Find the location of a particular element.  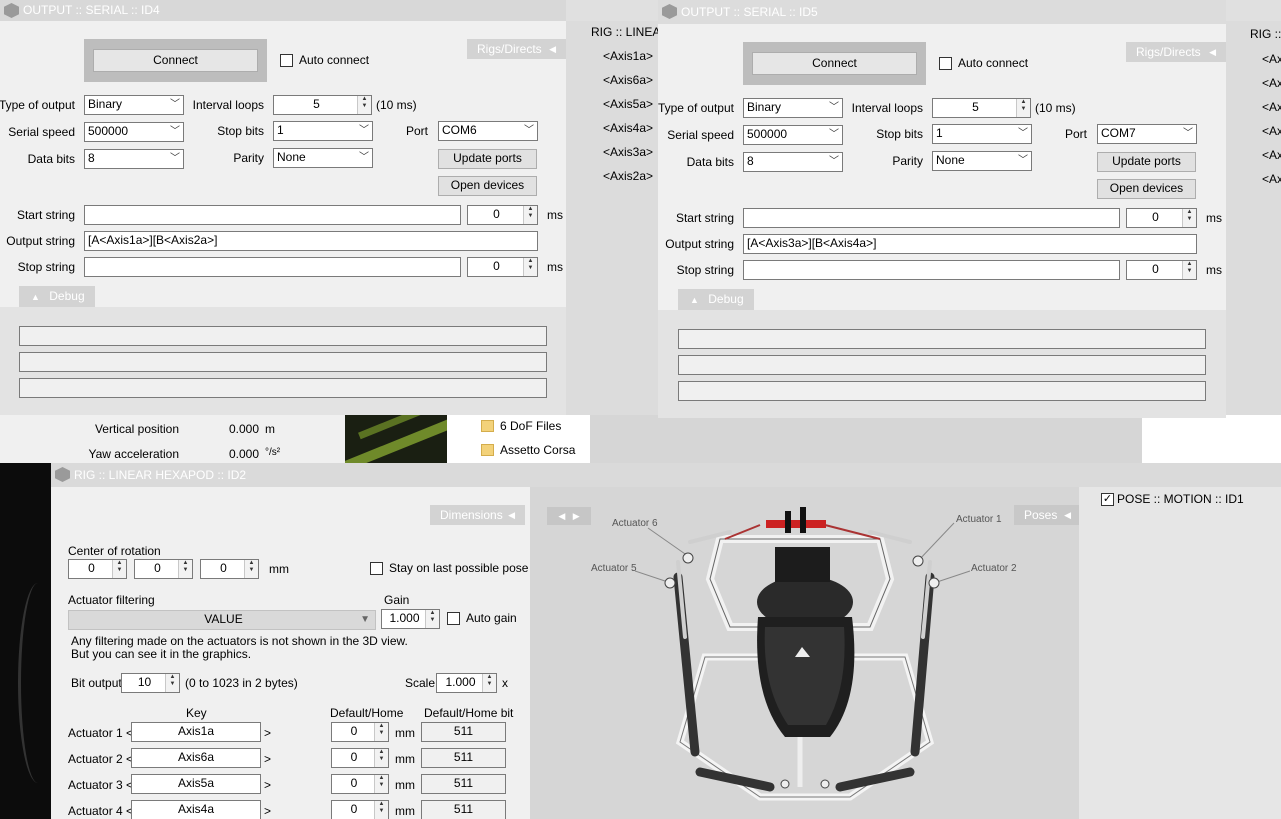

pose-motion-checkbox: ✓ is located at coordinates (1107, 499).